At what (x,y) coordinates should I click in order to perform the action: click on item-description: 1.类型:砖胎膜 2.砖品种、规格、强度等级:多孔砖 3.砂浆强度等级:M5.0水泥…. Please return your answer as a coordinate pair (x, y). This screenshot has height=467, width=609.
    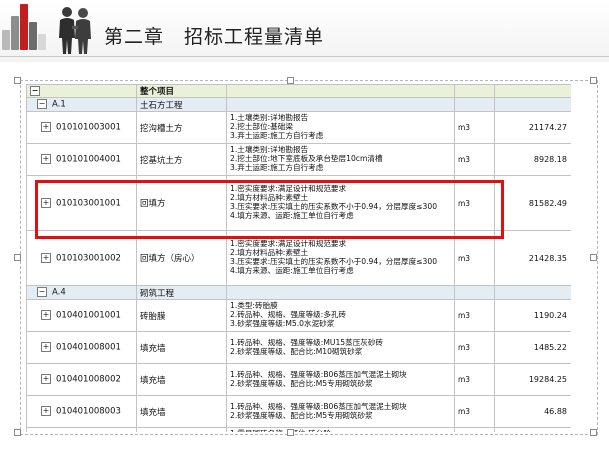
    Looking at the image, I should click on (340, 315).